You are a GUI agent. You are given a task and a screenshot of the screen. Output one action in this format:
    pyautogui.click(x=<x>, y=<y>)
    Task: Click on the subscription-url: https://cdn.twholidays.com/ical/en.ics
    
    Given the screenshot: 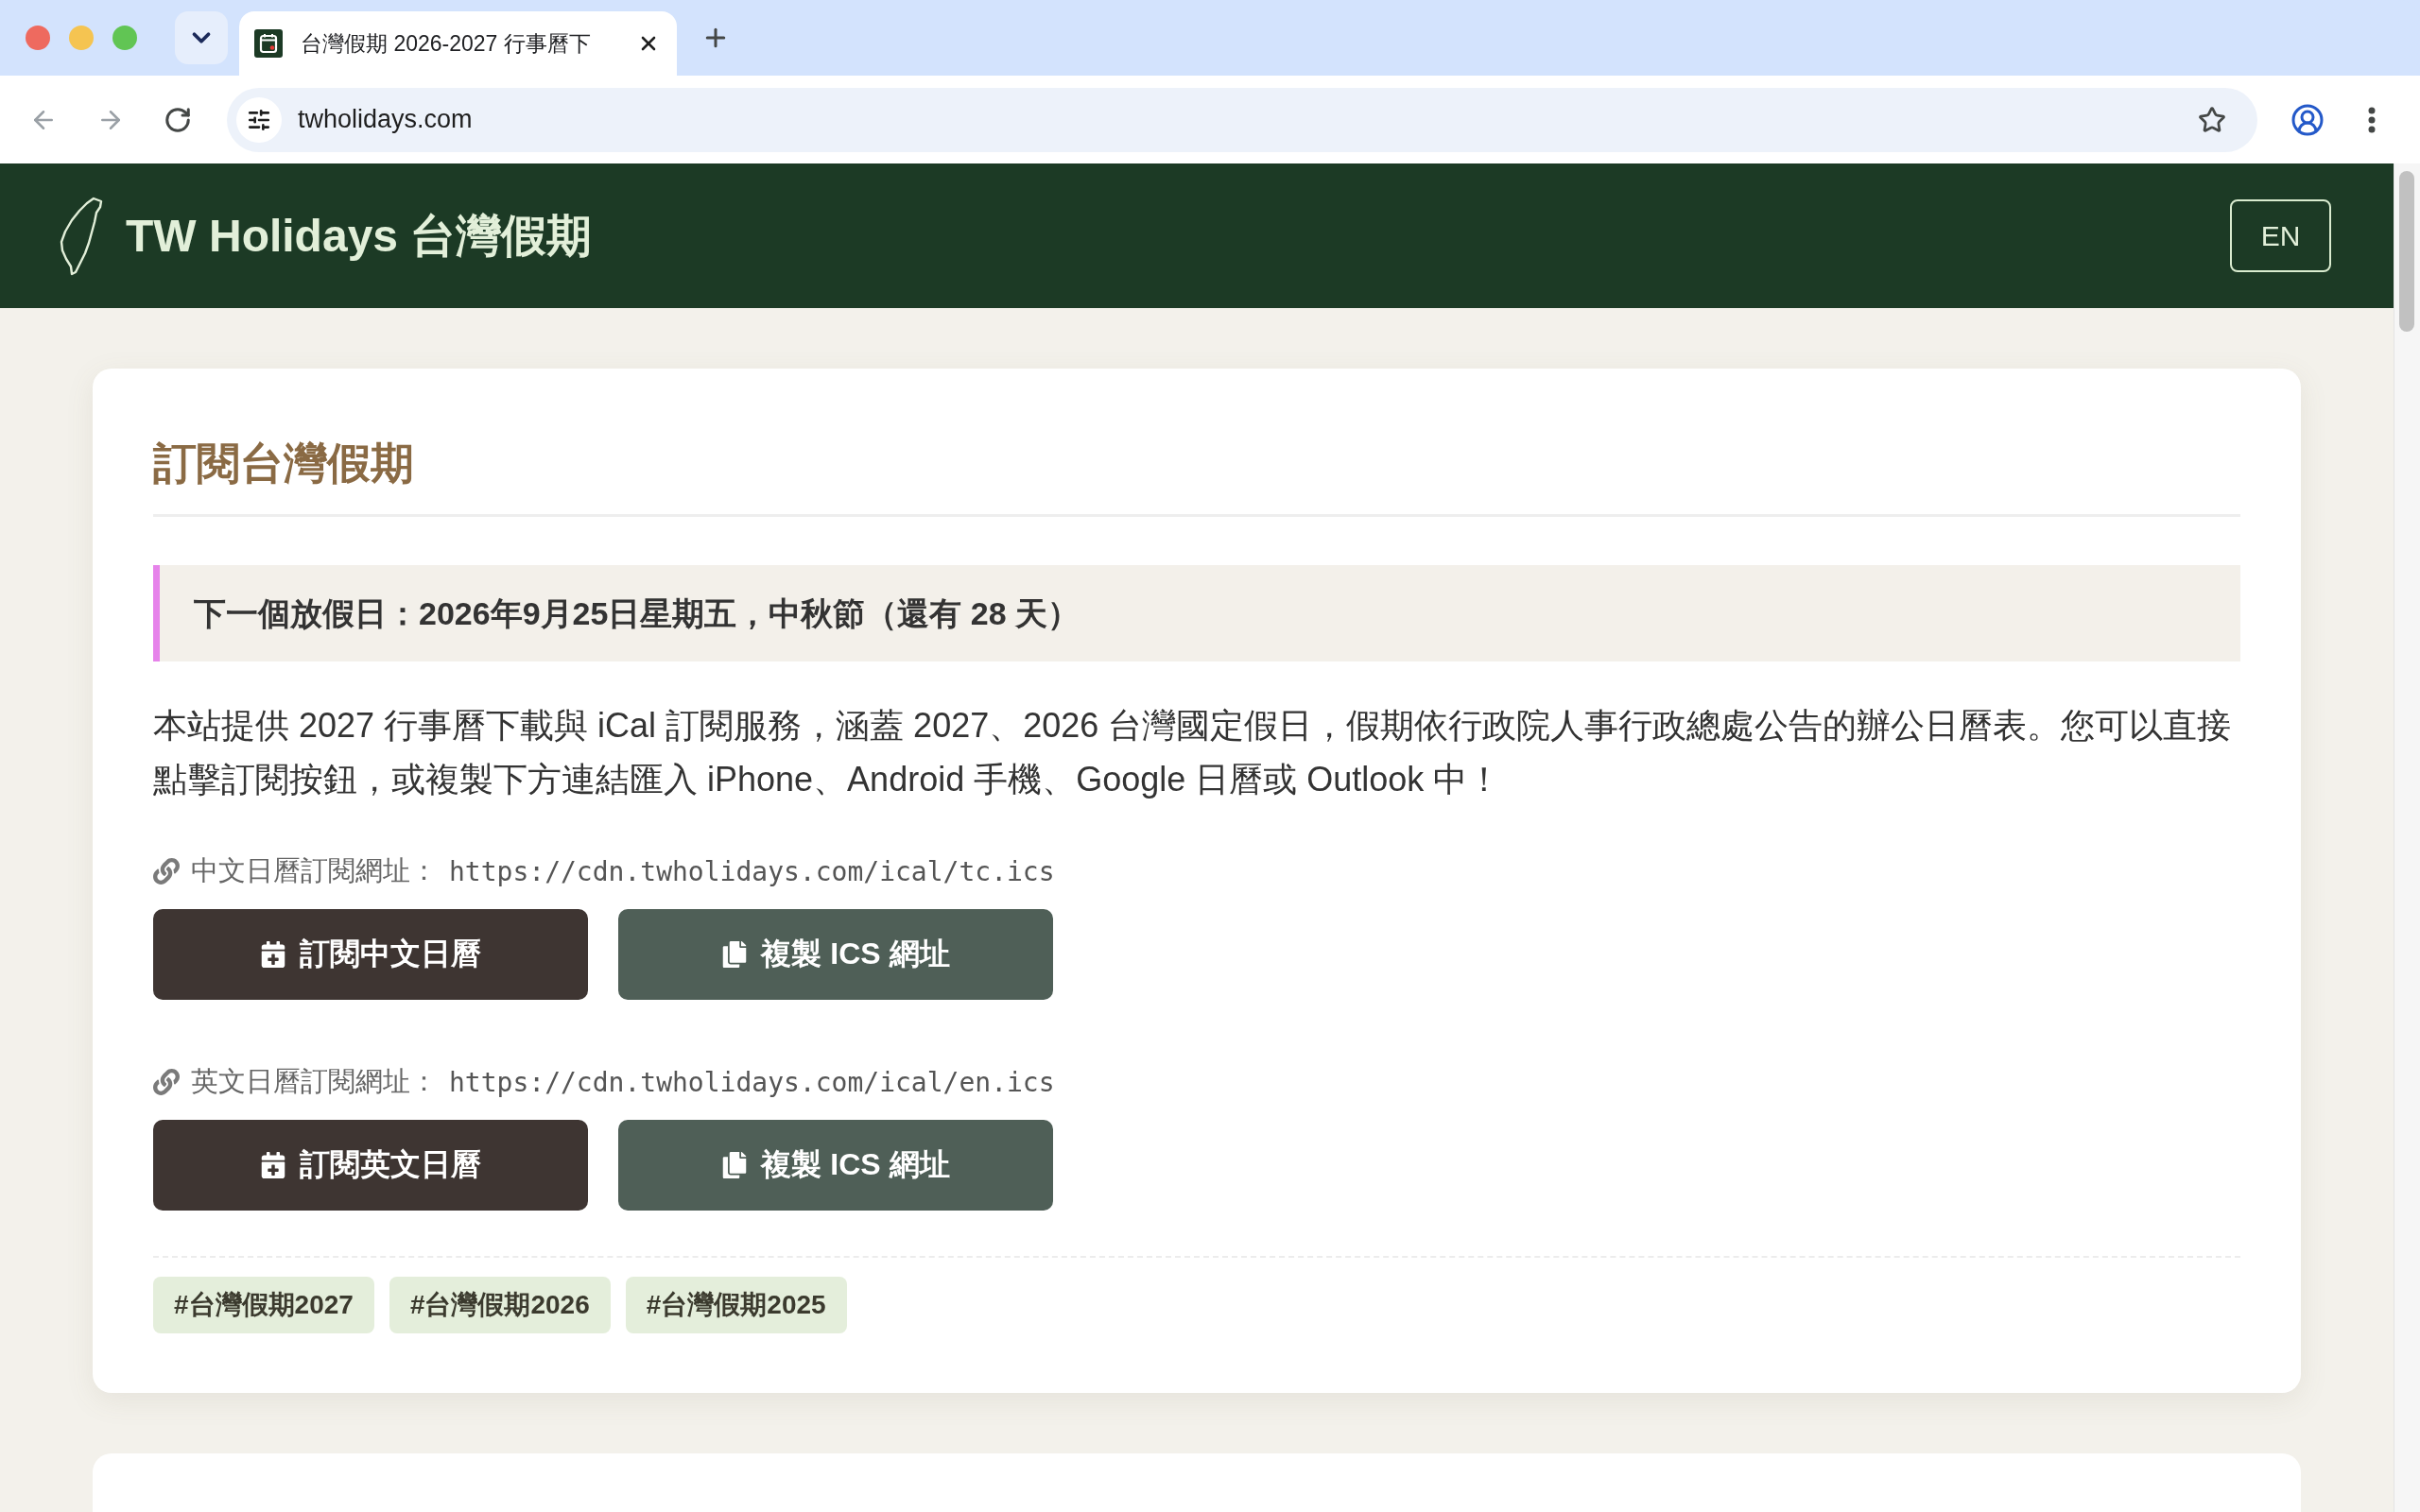 What is the action you would take?
    pyautogui.click(x=752, y=1082)
    